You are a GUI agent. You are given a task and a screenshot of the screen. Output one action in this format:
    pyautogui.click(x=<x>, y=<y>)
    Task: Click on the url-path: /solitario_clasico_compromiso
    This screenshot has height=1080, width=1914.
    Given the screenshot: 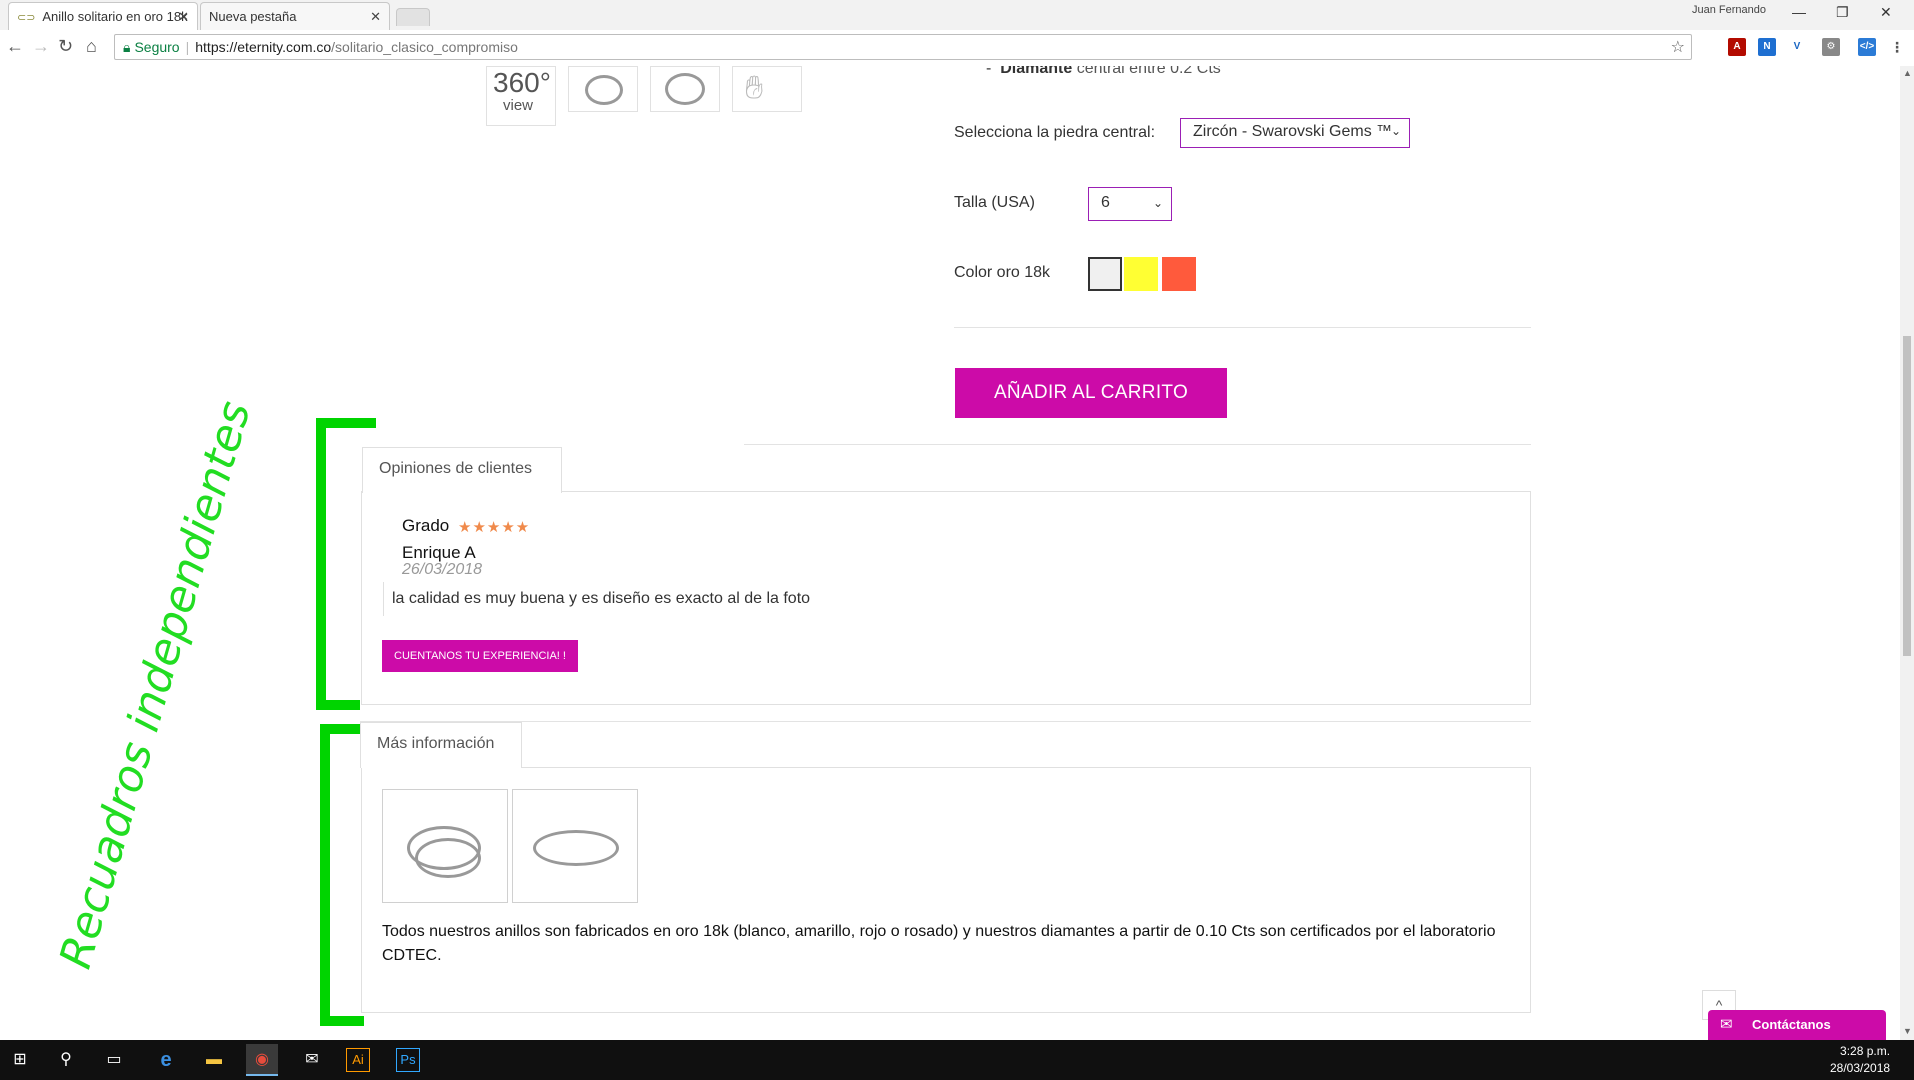 What is the action you would take?
    pyautogui.click(x=424, y=47)
    